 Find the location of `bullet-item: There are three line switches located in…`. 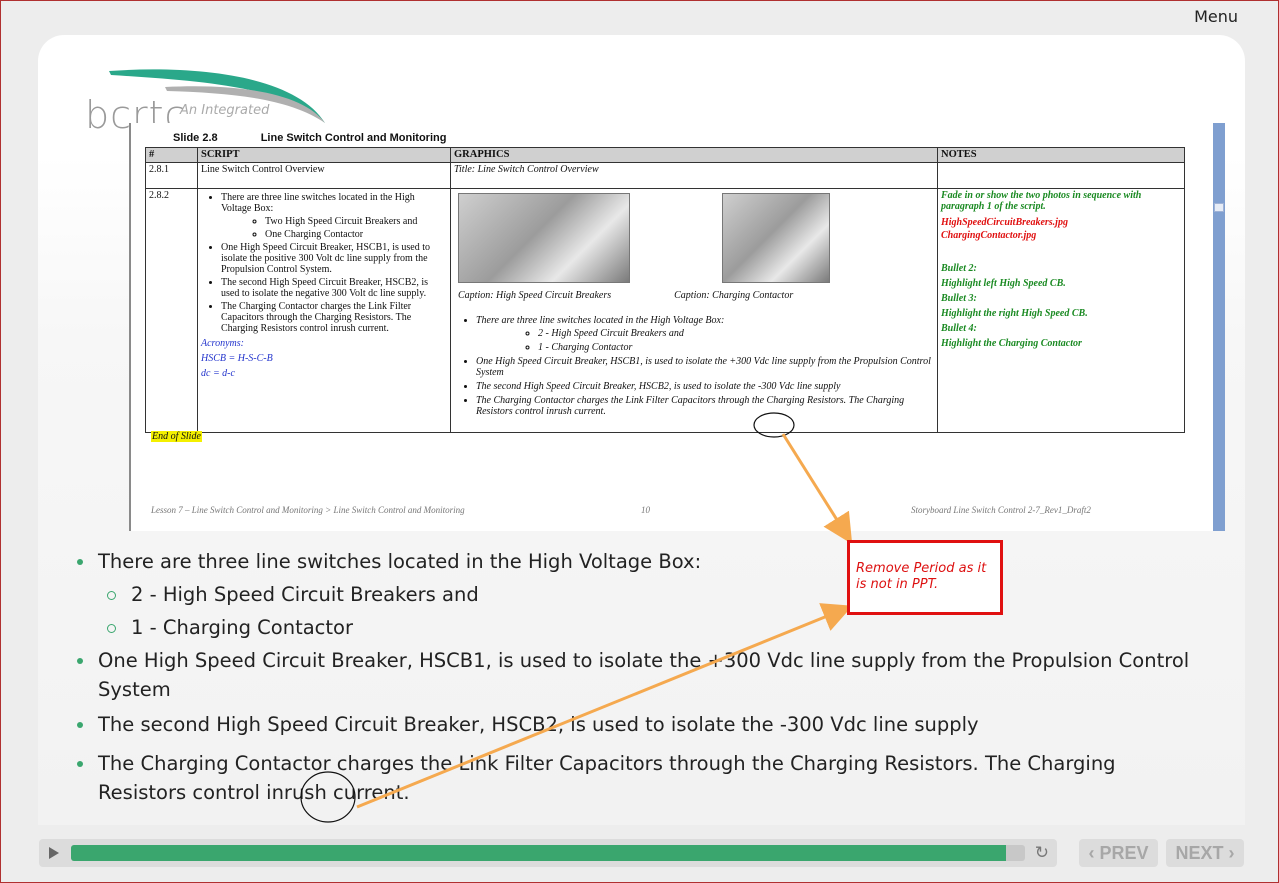

bullet-item: There are three line switches located in… is located at coordinates (638, 561).